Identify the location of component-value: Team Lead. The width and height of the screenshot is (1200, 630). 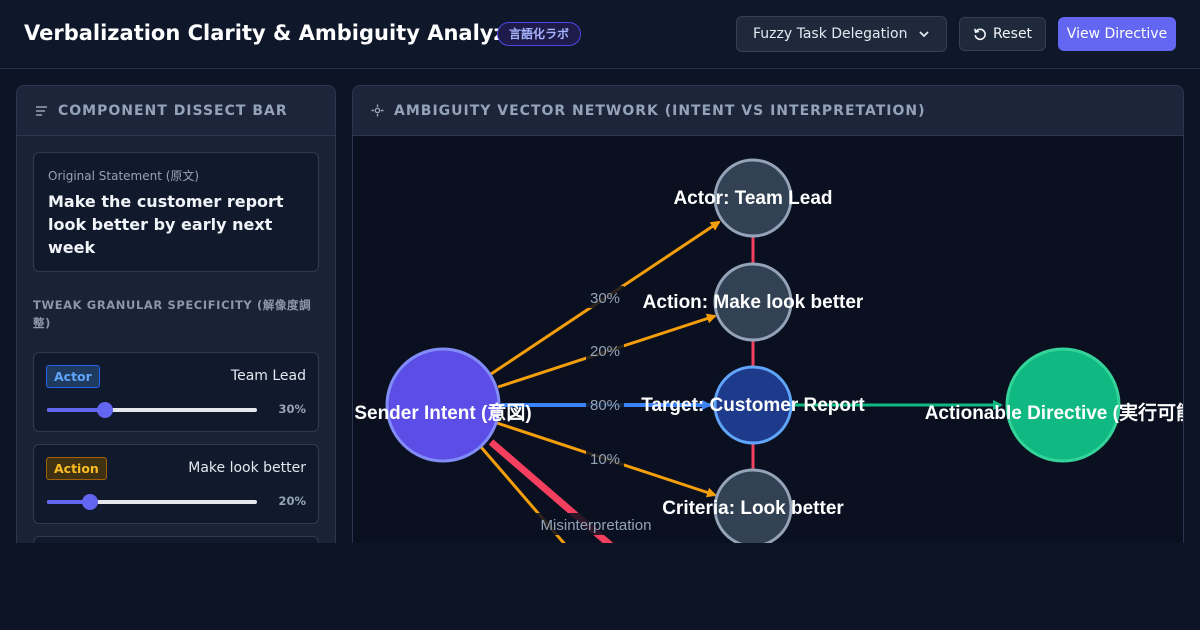
(268, 376).